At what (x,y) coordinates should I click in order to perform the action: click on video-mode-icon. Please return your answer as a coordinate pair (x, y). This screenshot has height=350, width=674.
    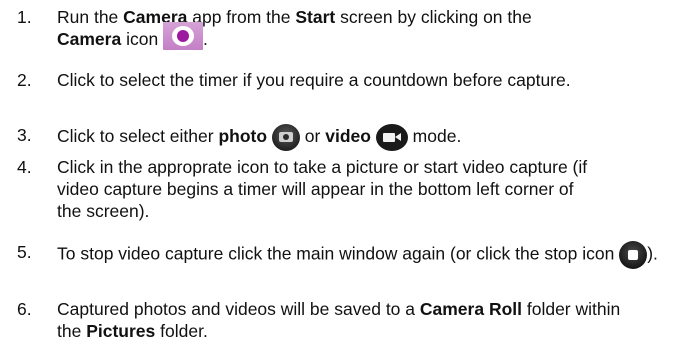
    Looking at the image, I should click on (391, 137).